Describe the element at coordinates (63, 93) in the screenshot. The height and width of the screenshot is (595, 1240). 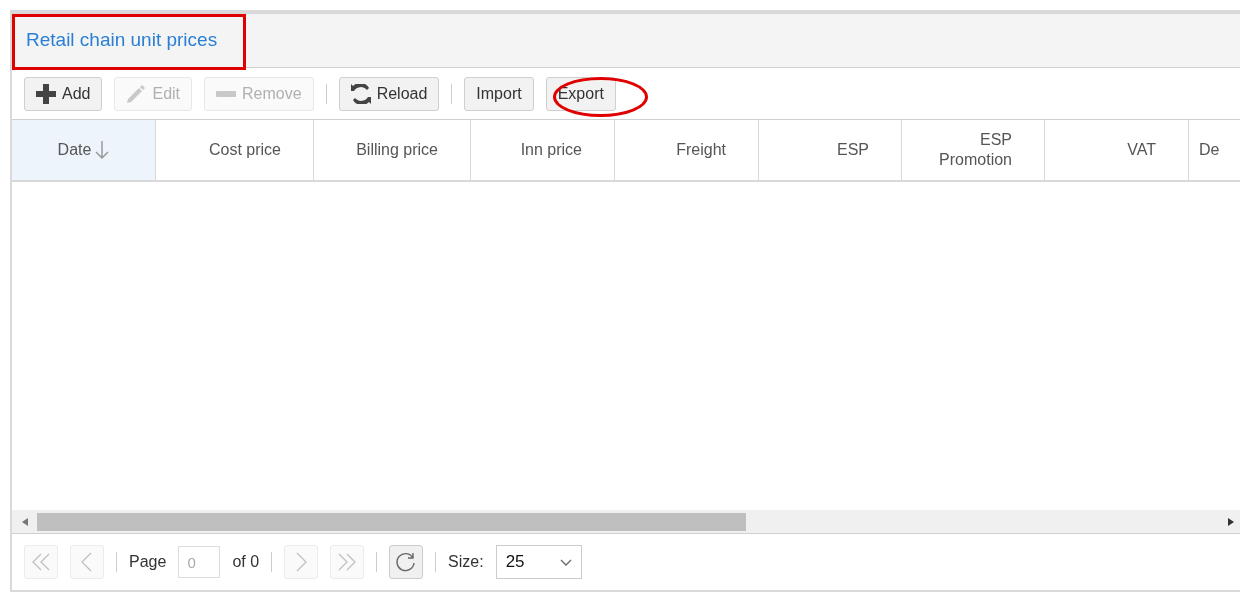
I see `toolbar-button: Add` at that location.